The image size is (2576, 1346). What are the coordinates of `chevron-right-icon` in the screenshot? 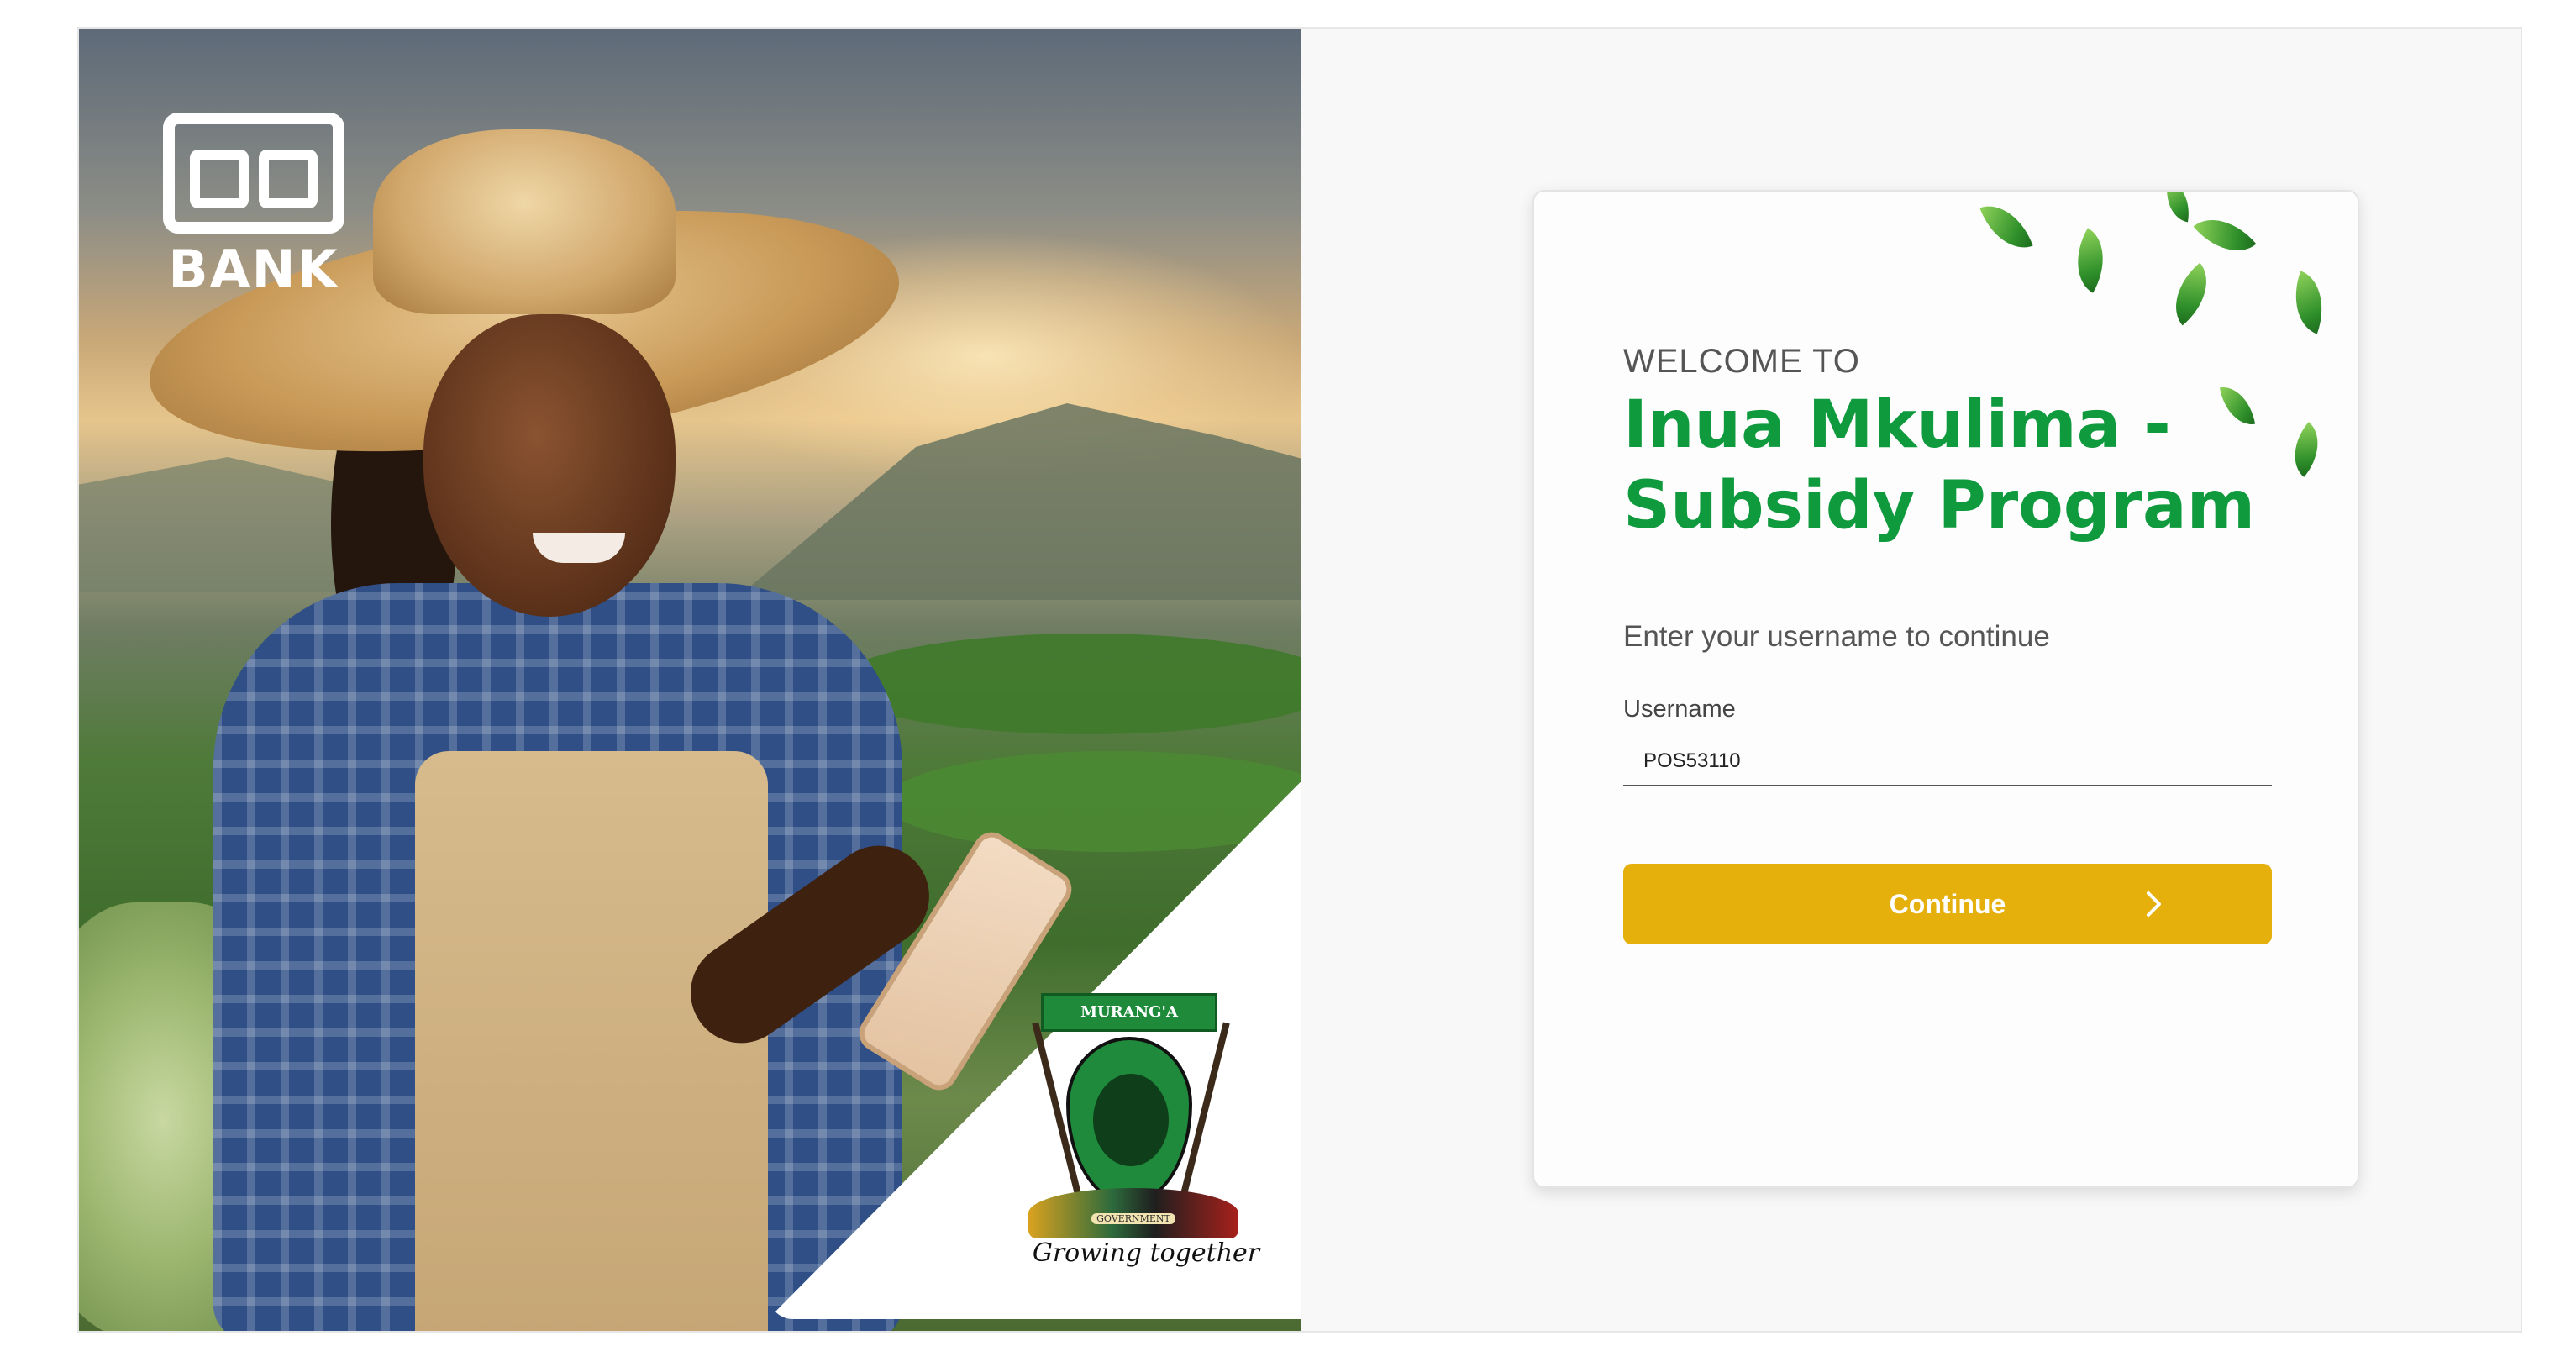 It's located at (2154, 904).